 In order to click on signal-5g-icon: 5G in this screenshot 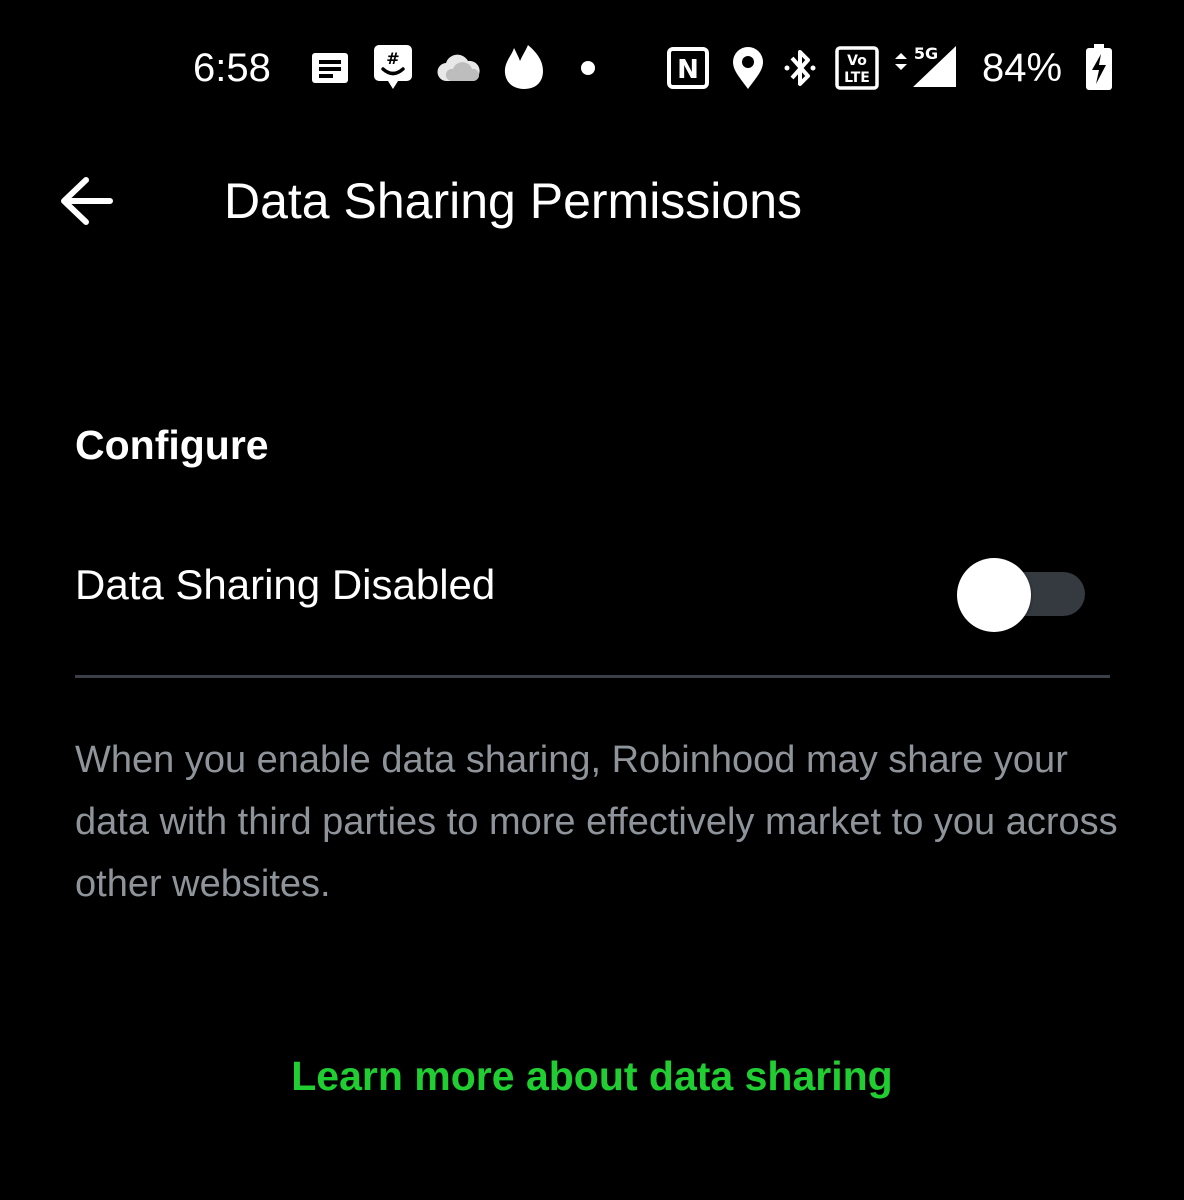, I will do `click(925, 65)`.